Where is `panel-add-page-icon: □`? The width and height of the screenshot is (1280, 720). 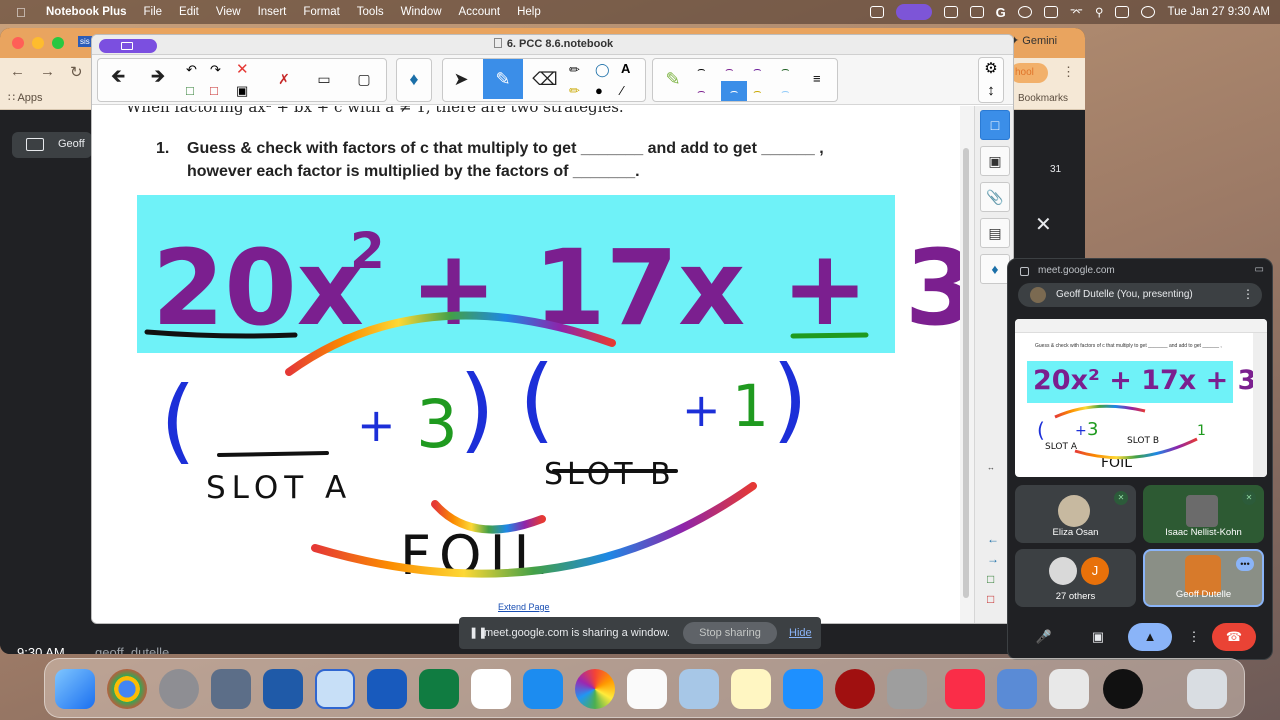
panel-add-page-icon: □ is located at coordinates (990, 579).